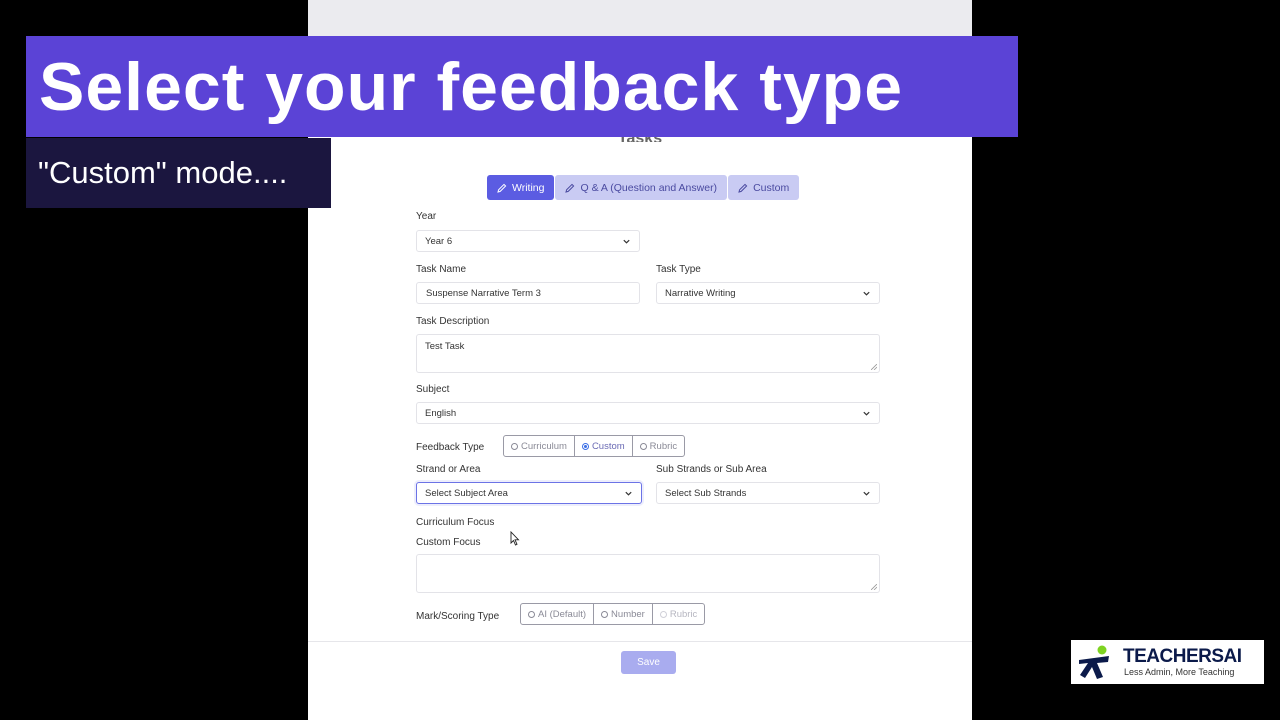 The height and width of the screenshot is (720, 1280). I want to click on custom-focus-label: Custom Focus, so click(448, 542).